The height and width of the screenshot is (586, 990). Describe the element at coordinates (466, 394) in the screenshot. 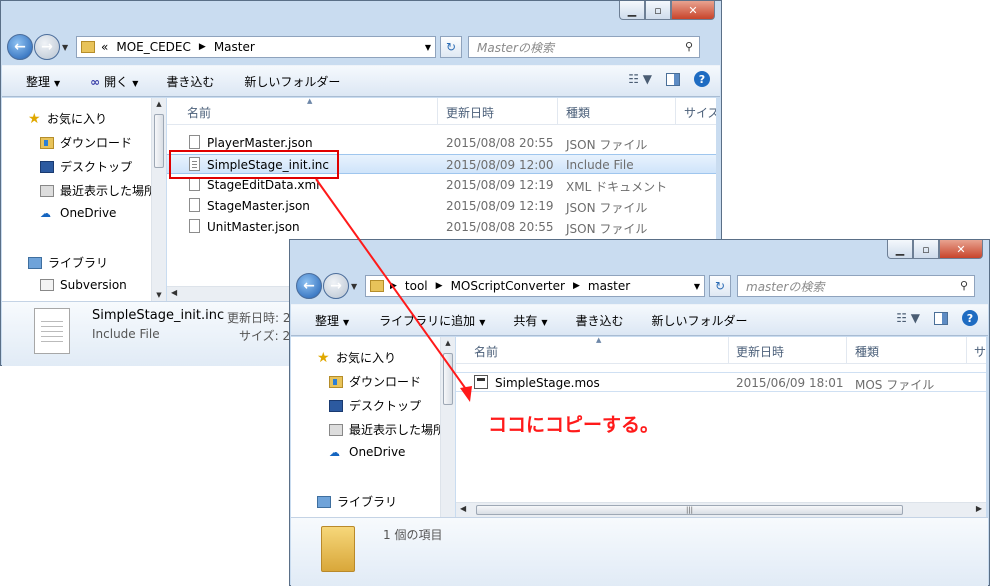

I see `copy-arrow-head` at that location.